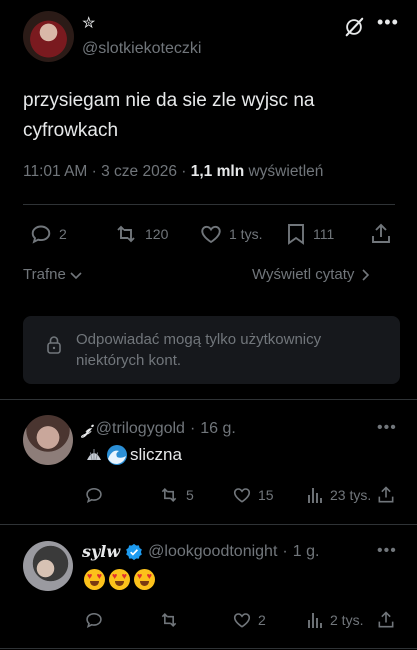 The height and width of the screenshot is (650, 417). Describe the element at coordinates (140, 234) in the screenshot. I see `repost-button: 120` at that location.